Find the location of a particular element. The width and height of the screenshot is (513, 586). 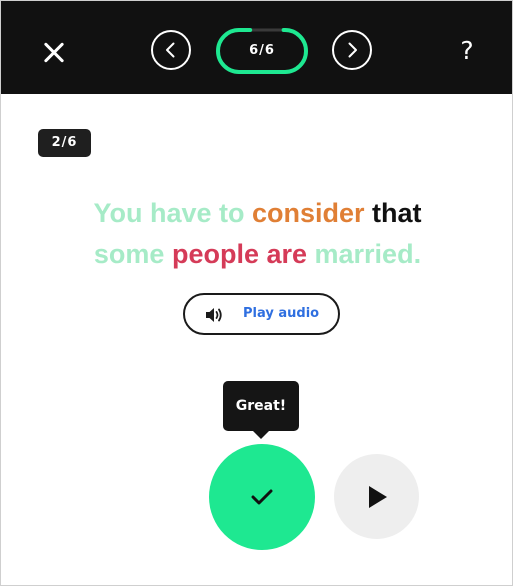

chevron-right-icon is located at coordinates (352, 50).